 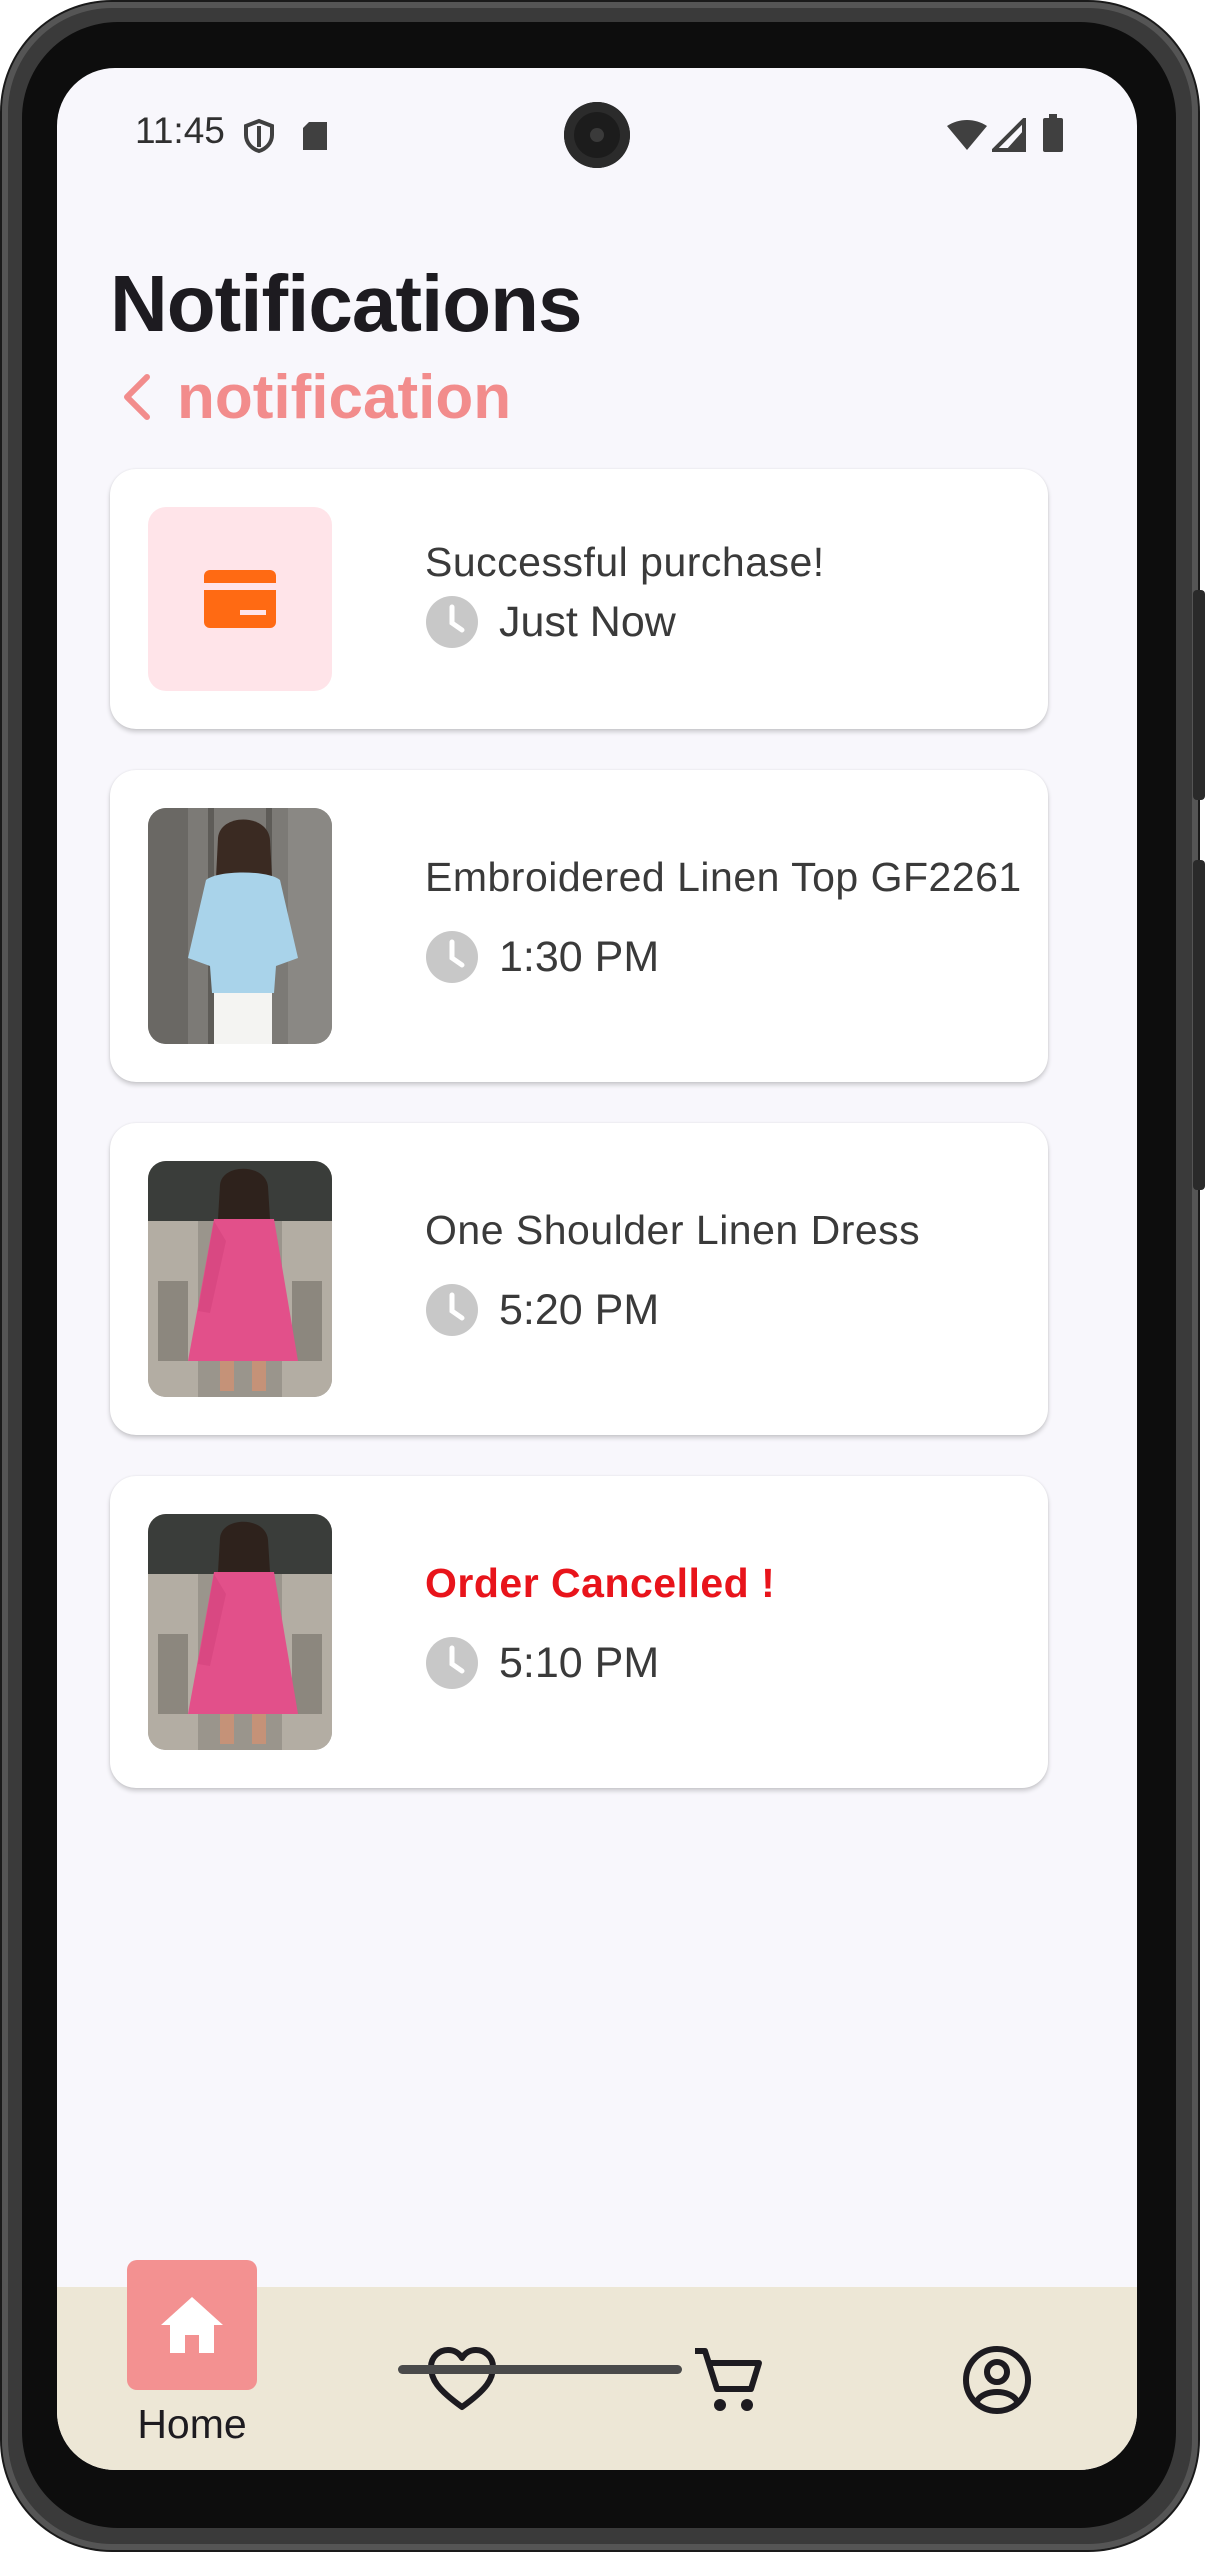 I want to click on notification-card: Order Cancelled ! 5:10 PM, so click(x=579, y=1632).